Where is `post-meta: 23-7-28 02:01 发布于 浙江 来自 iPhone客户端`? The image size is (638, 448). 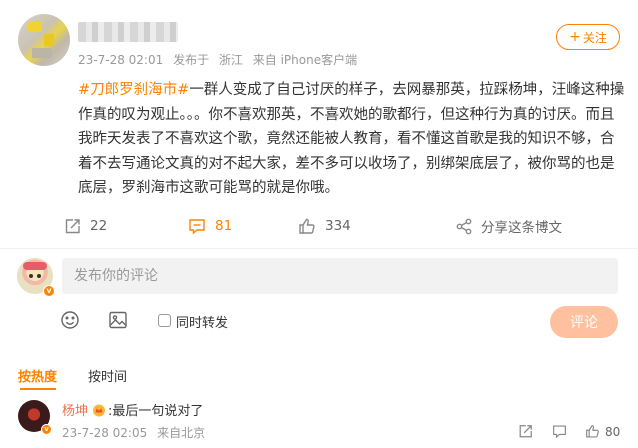
post-meta: 23-7-28 02:01 发布于 浙江 来自 iPhone客户端 is located at coordinates (220, 59).